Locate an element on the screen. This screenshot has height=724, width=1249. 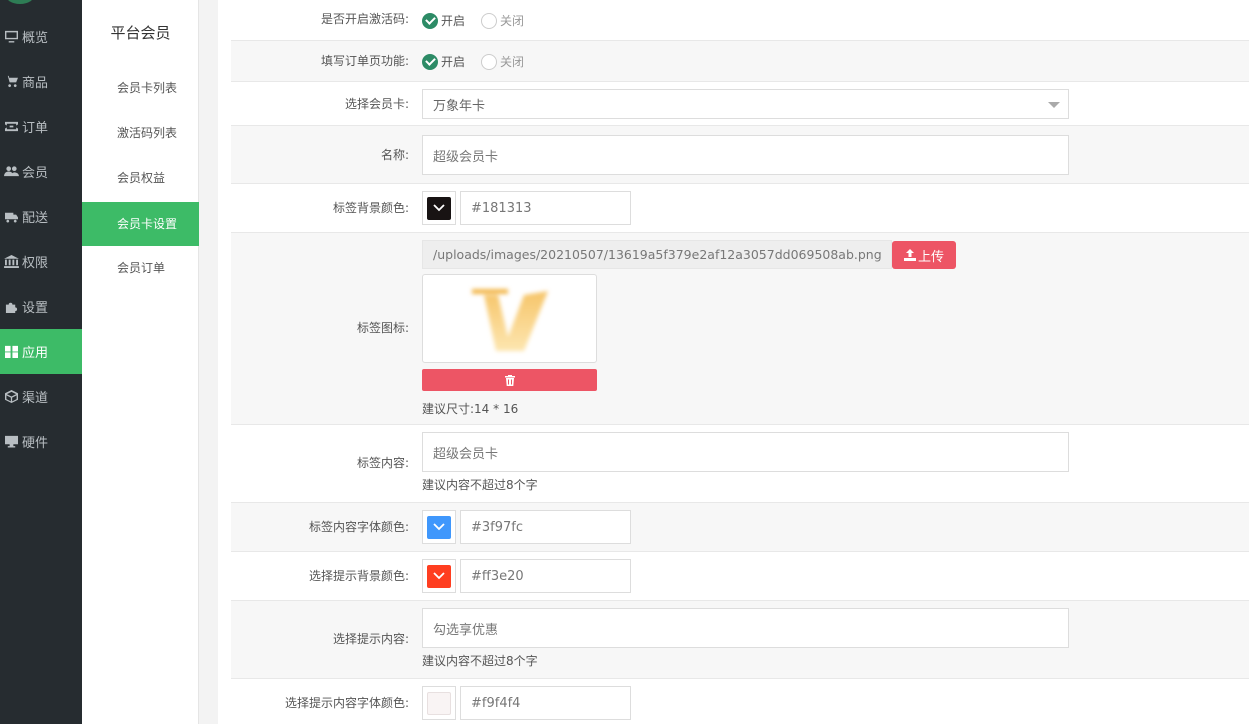
upload-icon is located at coordinates (909, 255).